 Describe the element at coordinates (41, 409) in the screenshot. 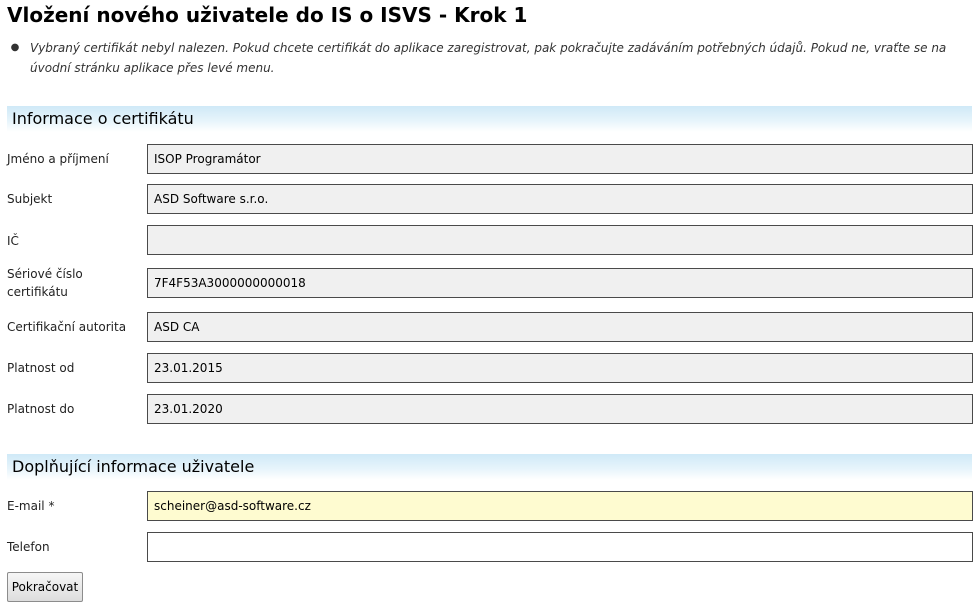

I see `valid-to-label: Platnost do` at that location.